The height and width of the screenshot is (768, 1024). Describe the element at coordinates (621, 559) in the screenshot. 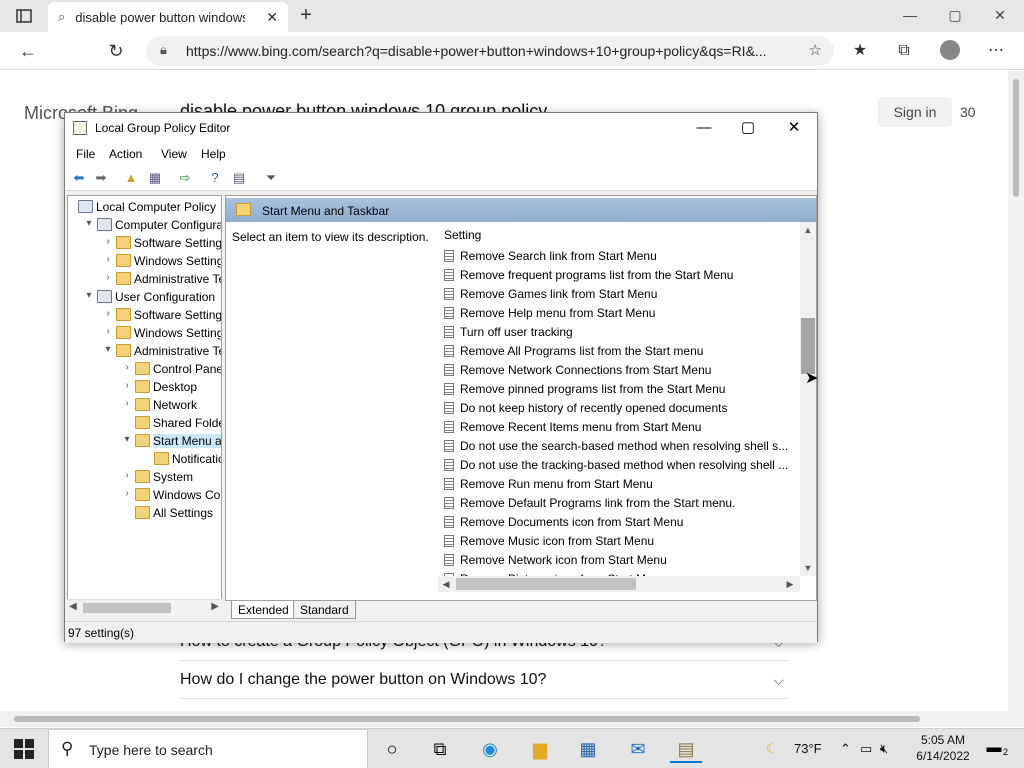

I see `setting-row: Remove Network icon from Start Menu` at that location.